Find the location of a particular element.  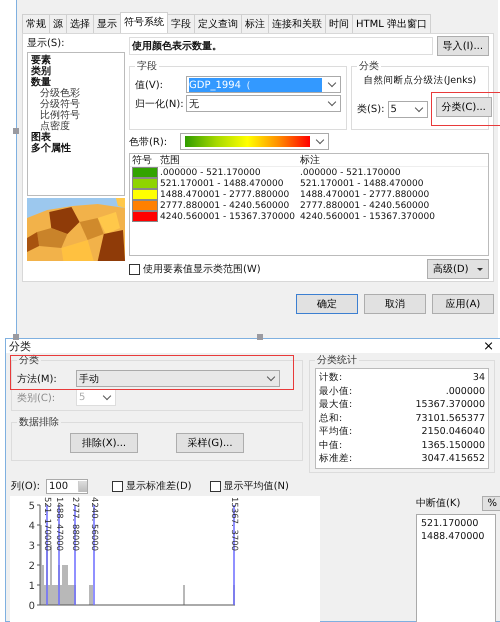

group-title: 分类 is located at coordinates (369, 66).